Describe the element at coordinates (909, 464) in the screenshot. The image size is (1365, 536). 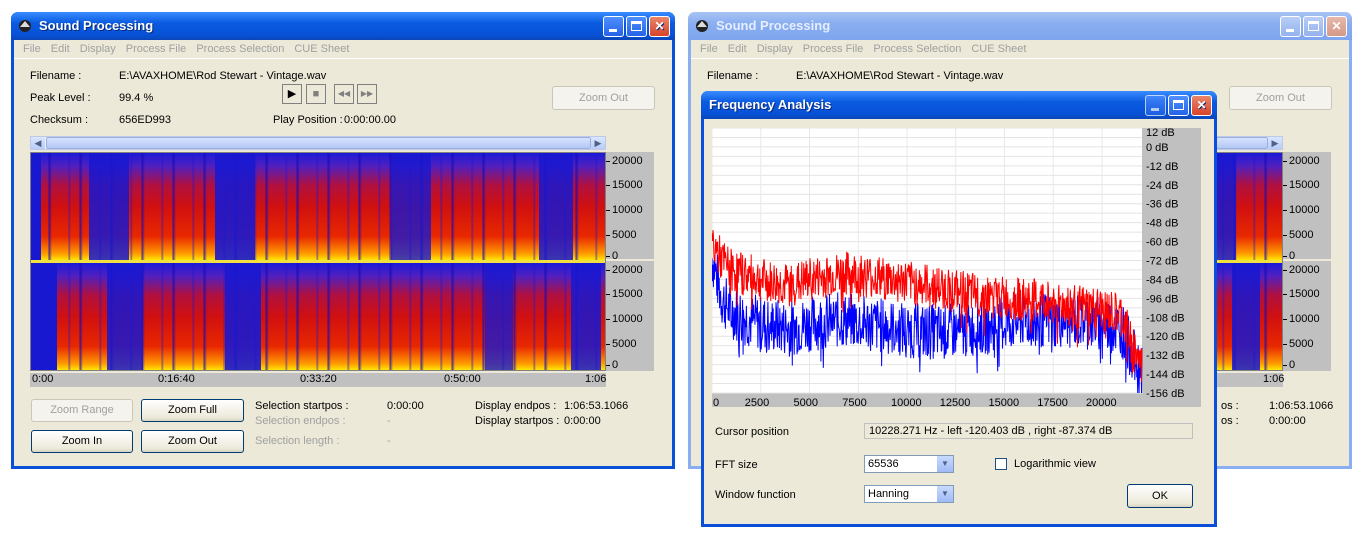
I see `fft-size-select: 65536 ▼` at that location.